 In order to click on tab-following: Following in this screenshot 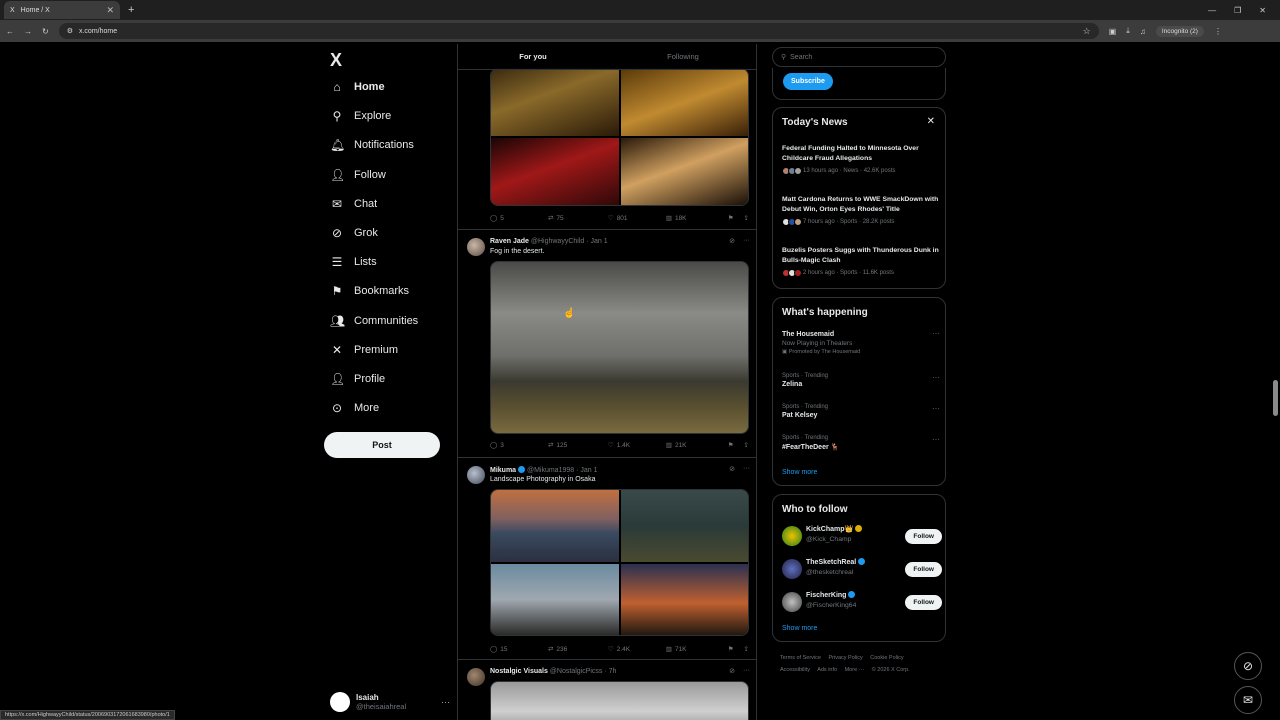, I will do `click(682, 56)`.